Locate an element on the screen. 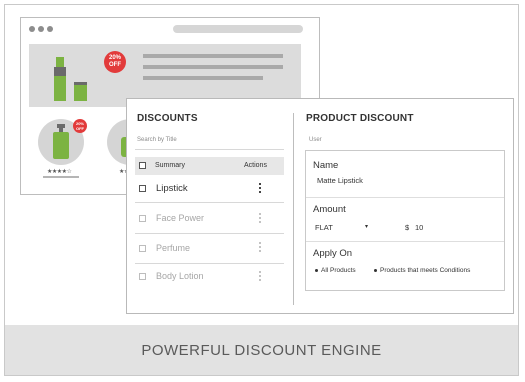  discount-row-label: Lipstick is located at coordinates (172, 188).